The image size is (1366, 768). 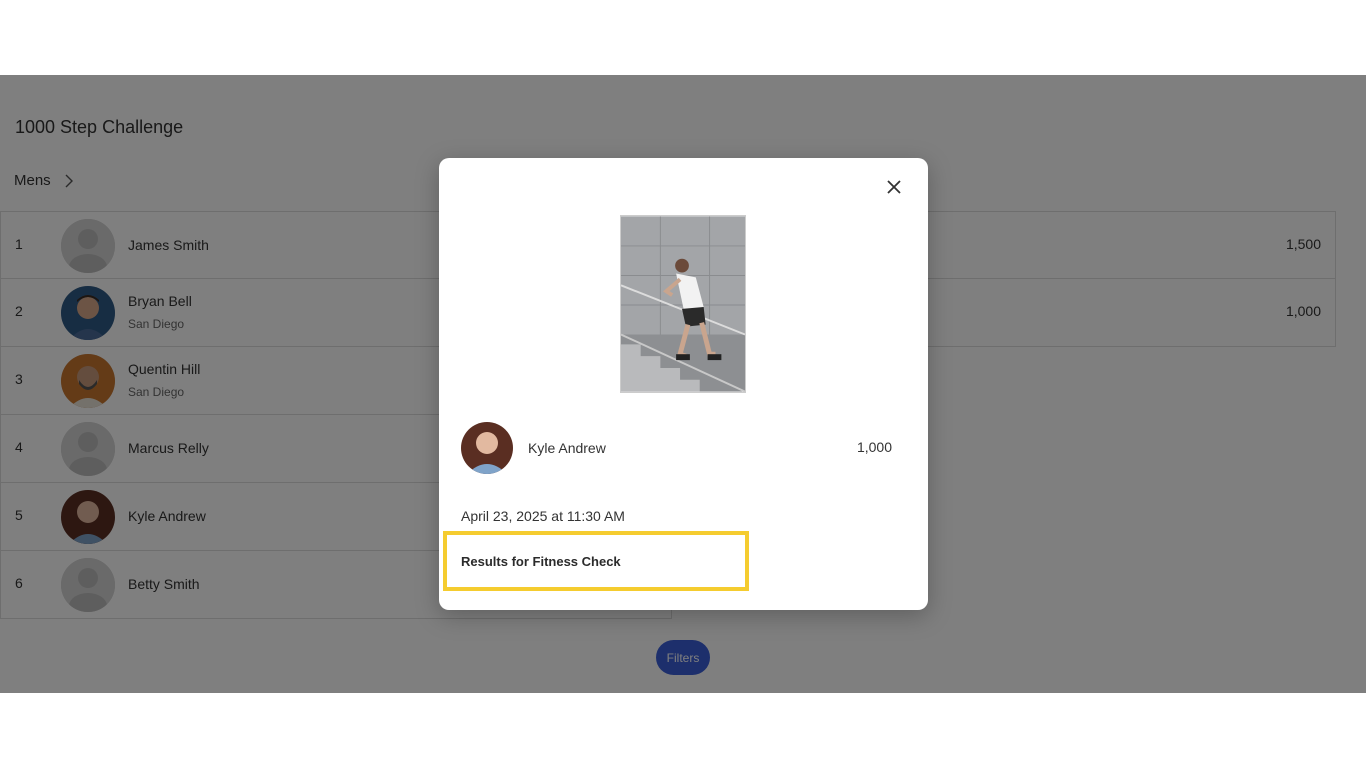 I want to click on entry-note: Results for Fitness Check, so click(x=541, y=561).